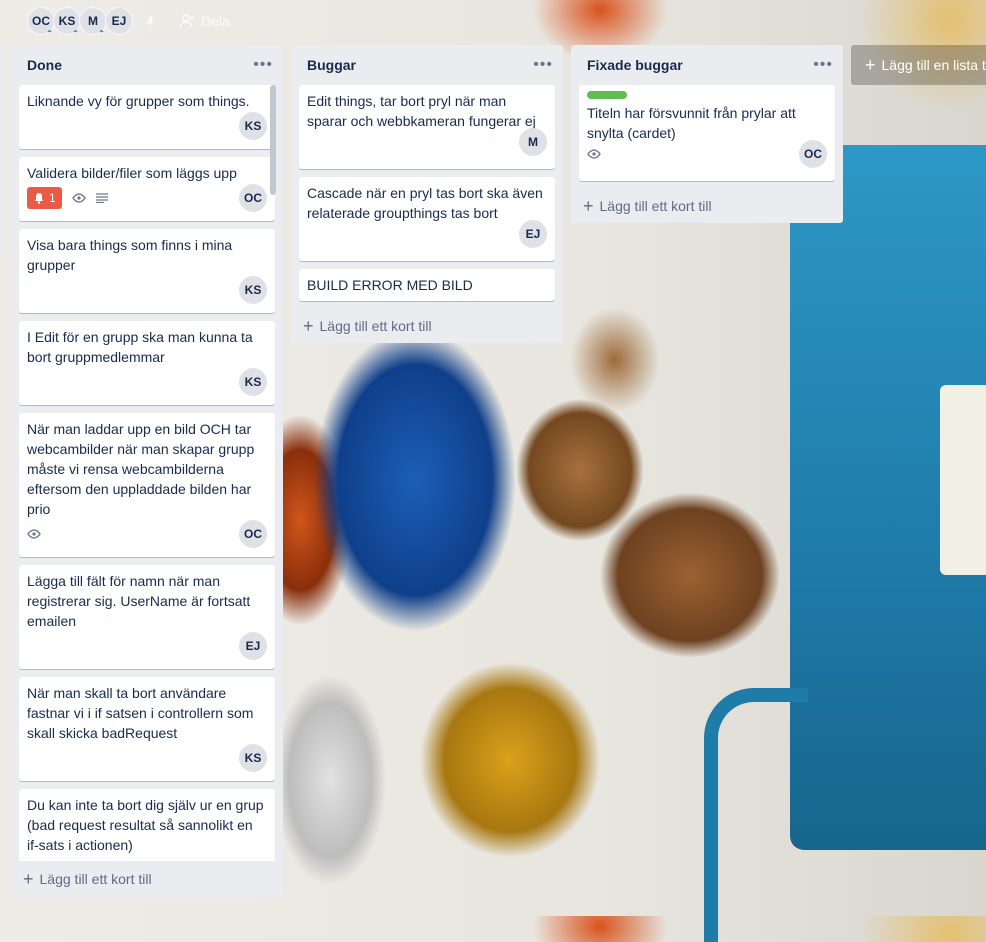 Image resolution: width=986 pixels, height=942 pixels. Describe the element at coordinates (138, 101) in the screenshot. I see `card-title: Liknande vy för grupper som things.` at that location.